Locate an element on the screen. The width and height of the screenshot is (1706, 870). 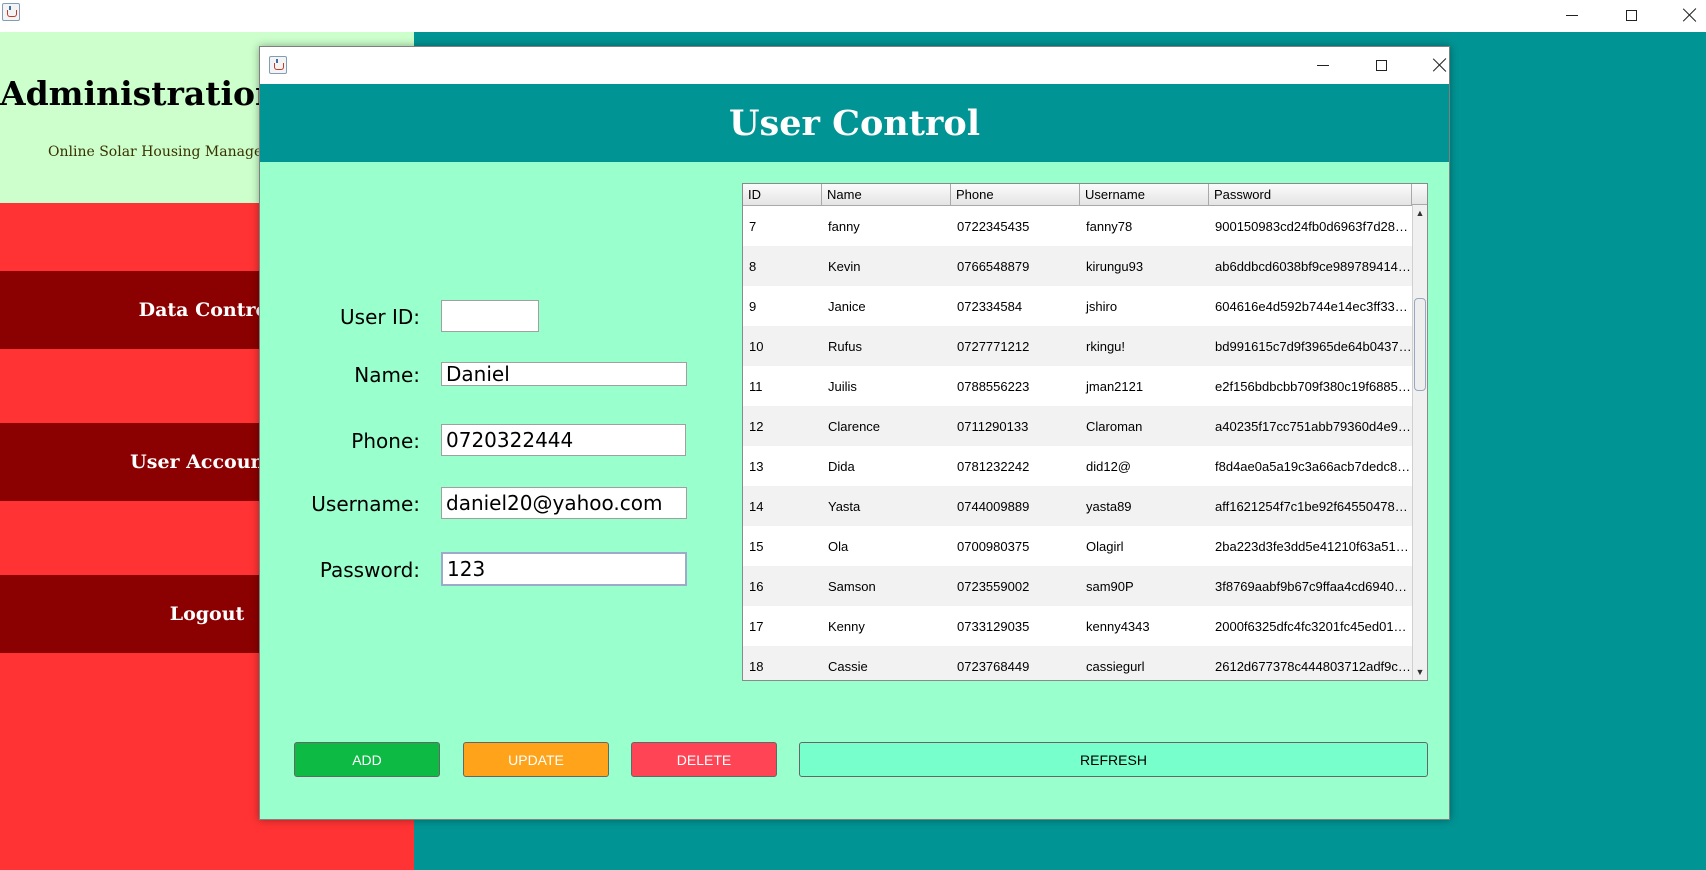
cell-username: rkingu! is located at coordinates (1106, 346).